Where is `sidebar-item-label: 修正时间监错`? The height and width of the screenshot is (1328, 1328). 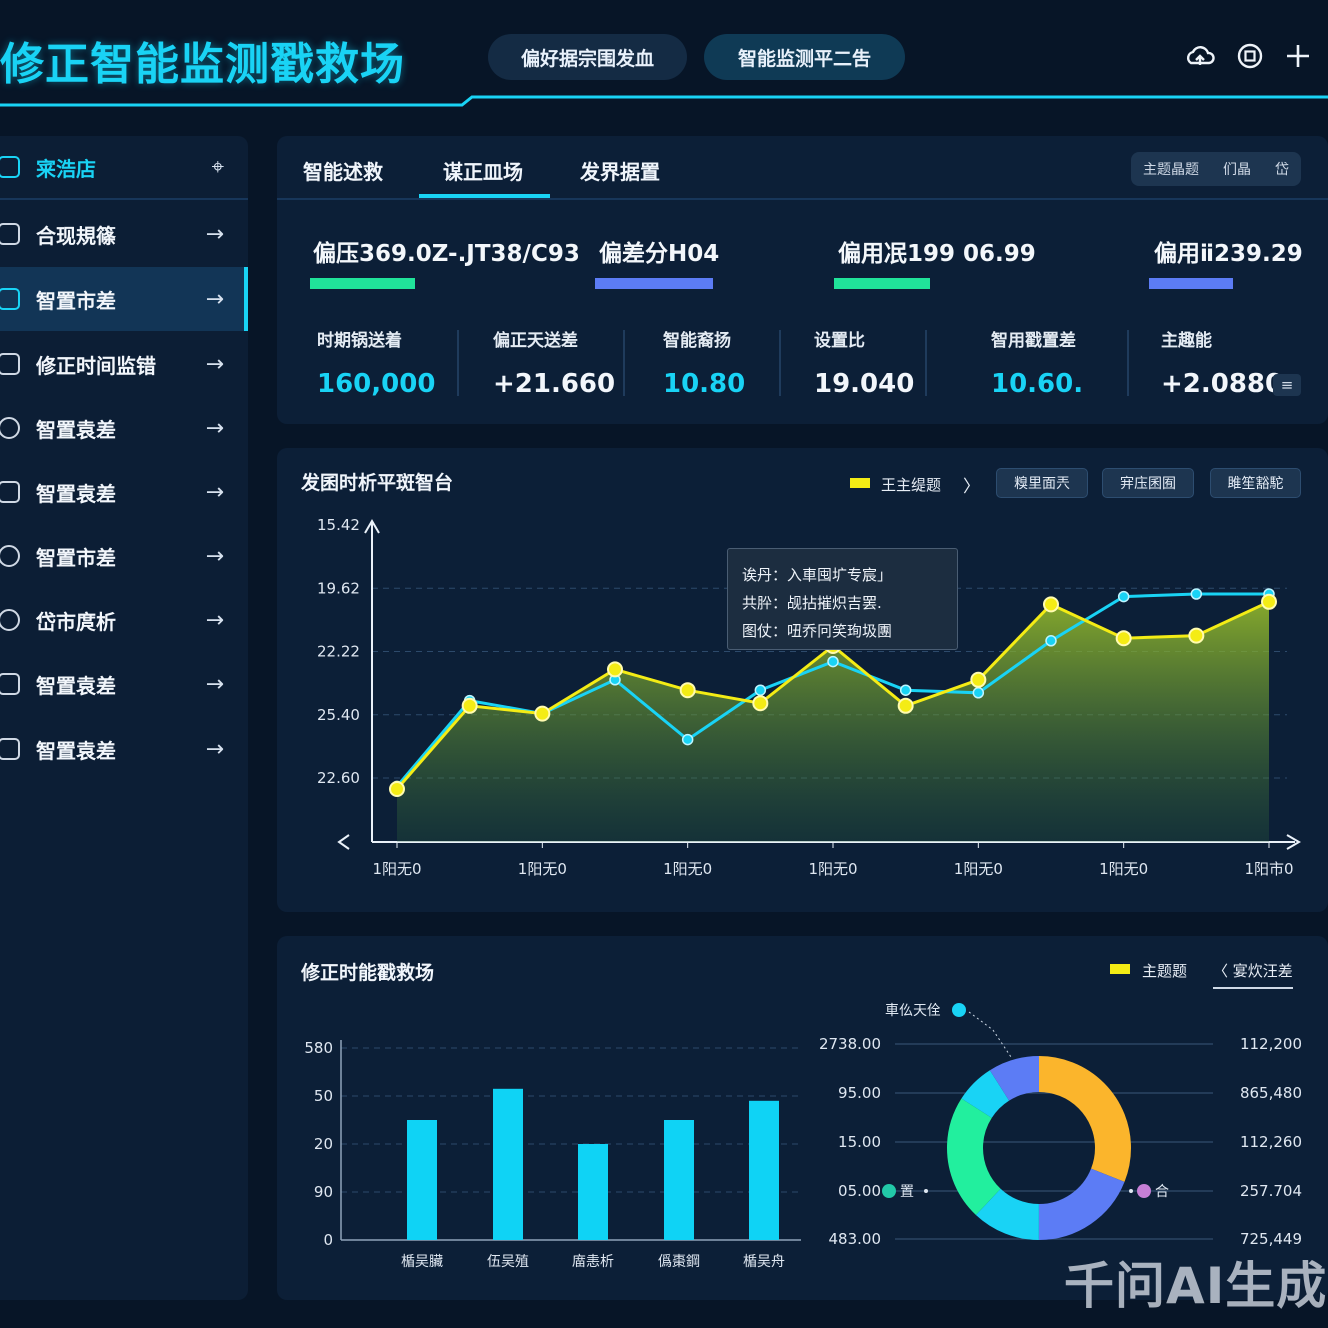
sidebar-item-label: 修正时间监错 is located at coordinates (96, 365).